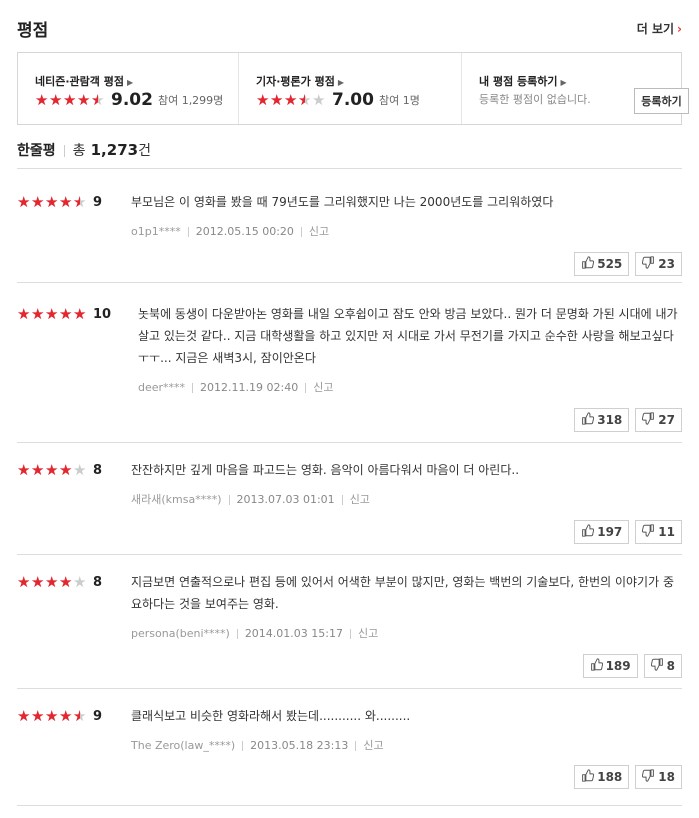  I want to click on like-button: 318, so click(602, 420).